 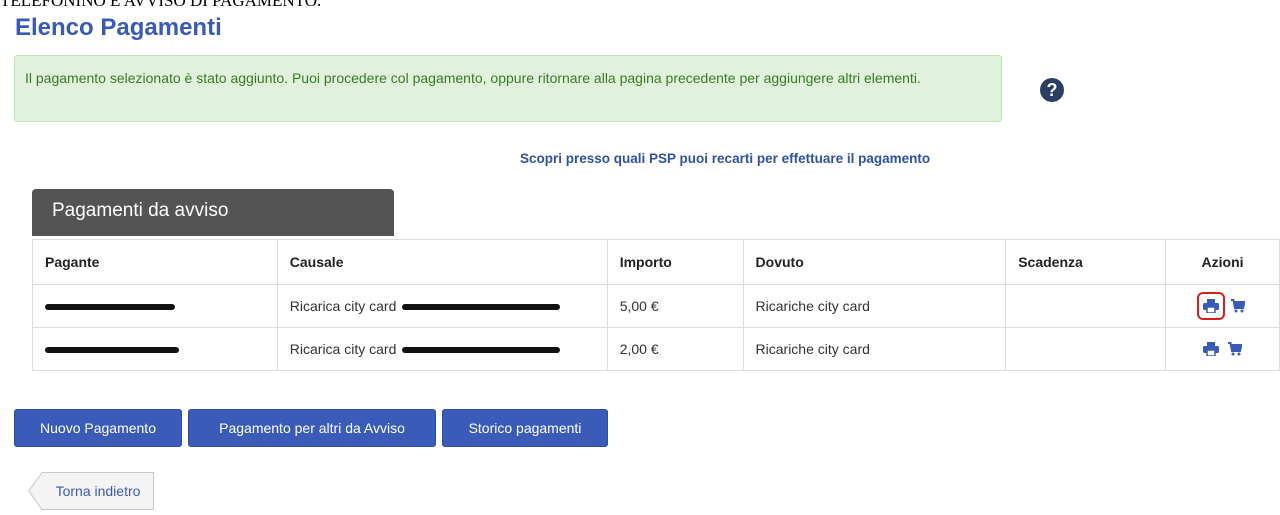 What do you see at coordinates (1222, 262) in the screenshot?
I see `header-azioni: Azioni` at bounding box center [1222, 262].